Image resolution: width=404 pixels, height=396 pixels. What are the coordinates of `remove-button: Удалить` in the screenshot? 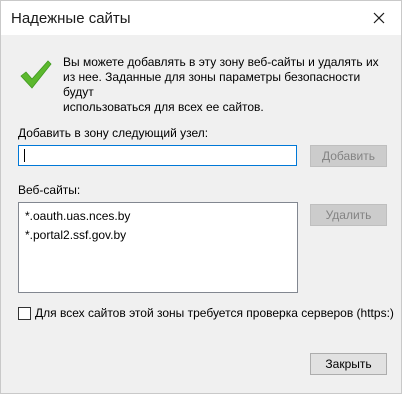 It's located at (348, 215).